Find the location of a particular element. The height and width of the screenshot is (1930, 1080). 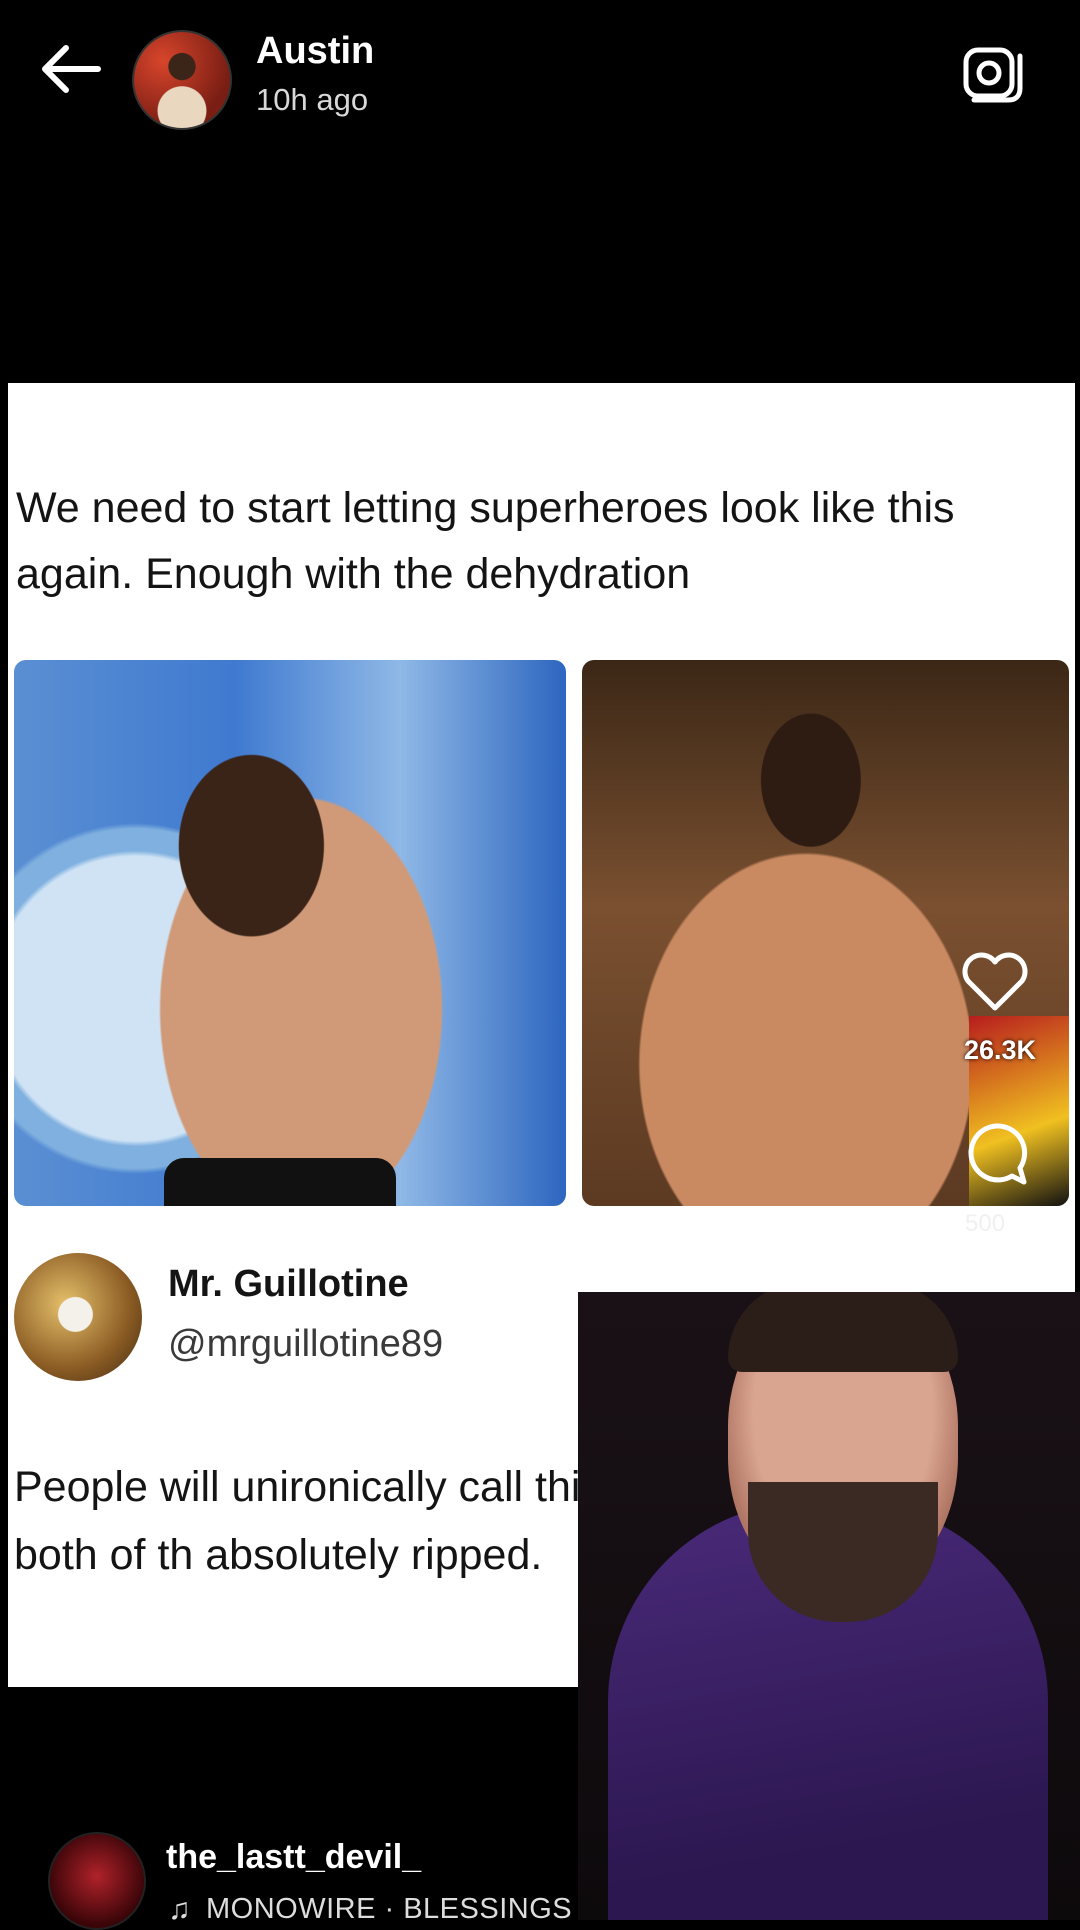

heart-icon is located at coordinates (995, 982).